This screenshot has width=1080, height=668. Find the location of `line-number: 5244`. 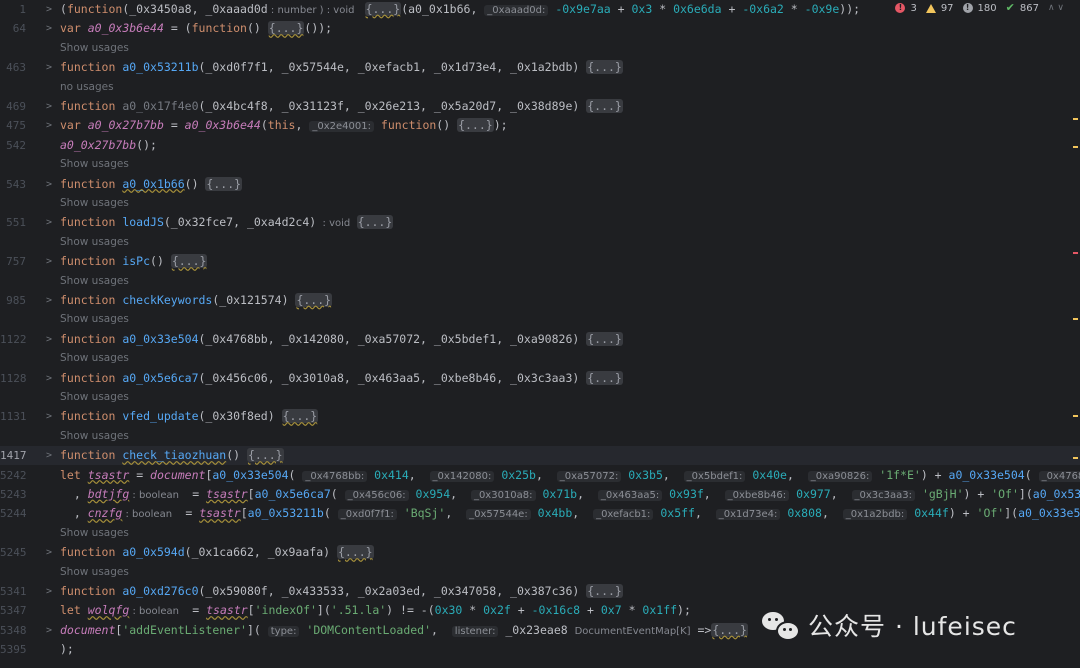

line-number: 5244 is located at coordinates (13, 513).